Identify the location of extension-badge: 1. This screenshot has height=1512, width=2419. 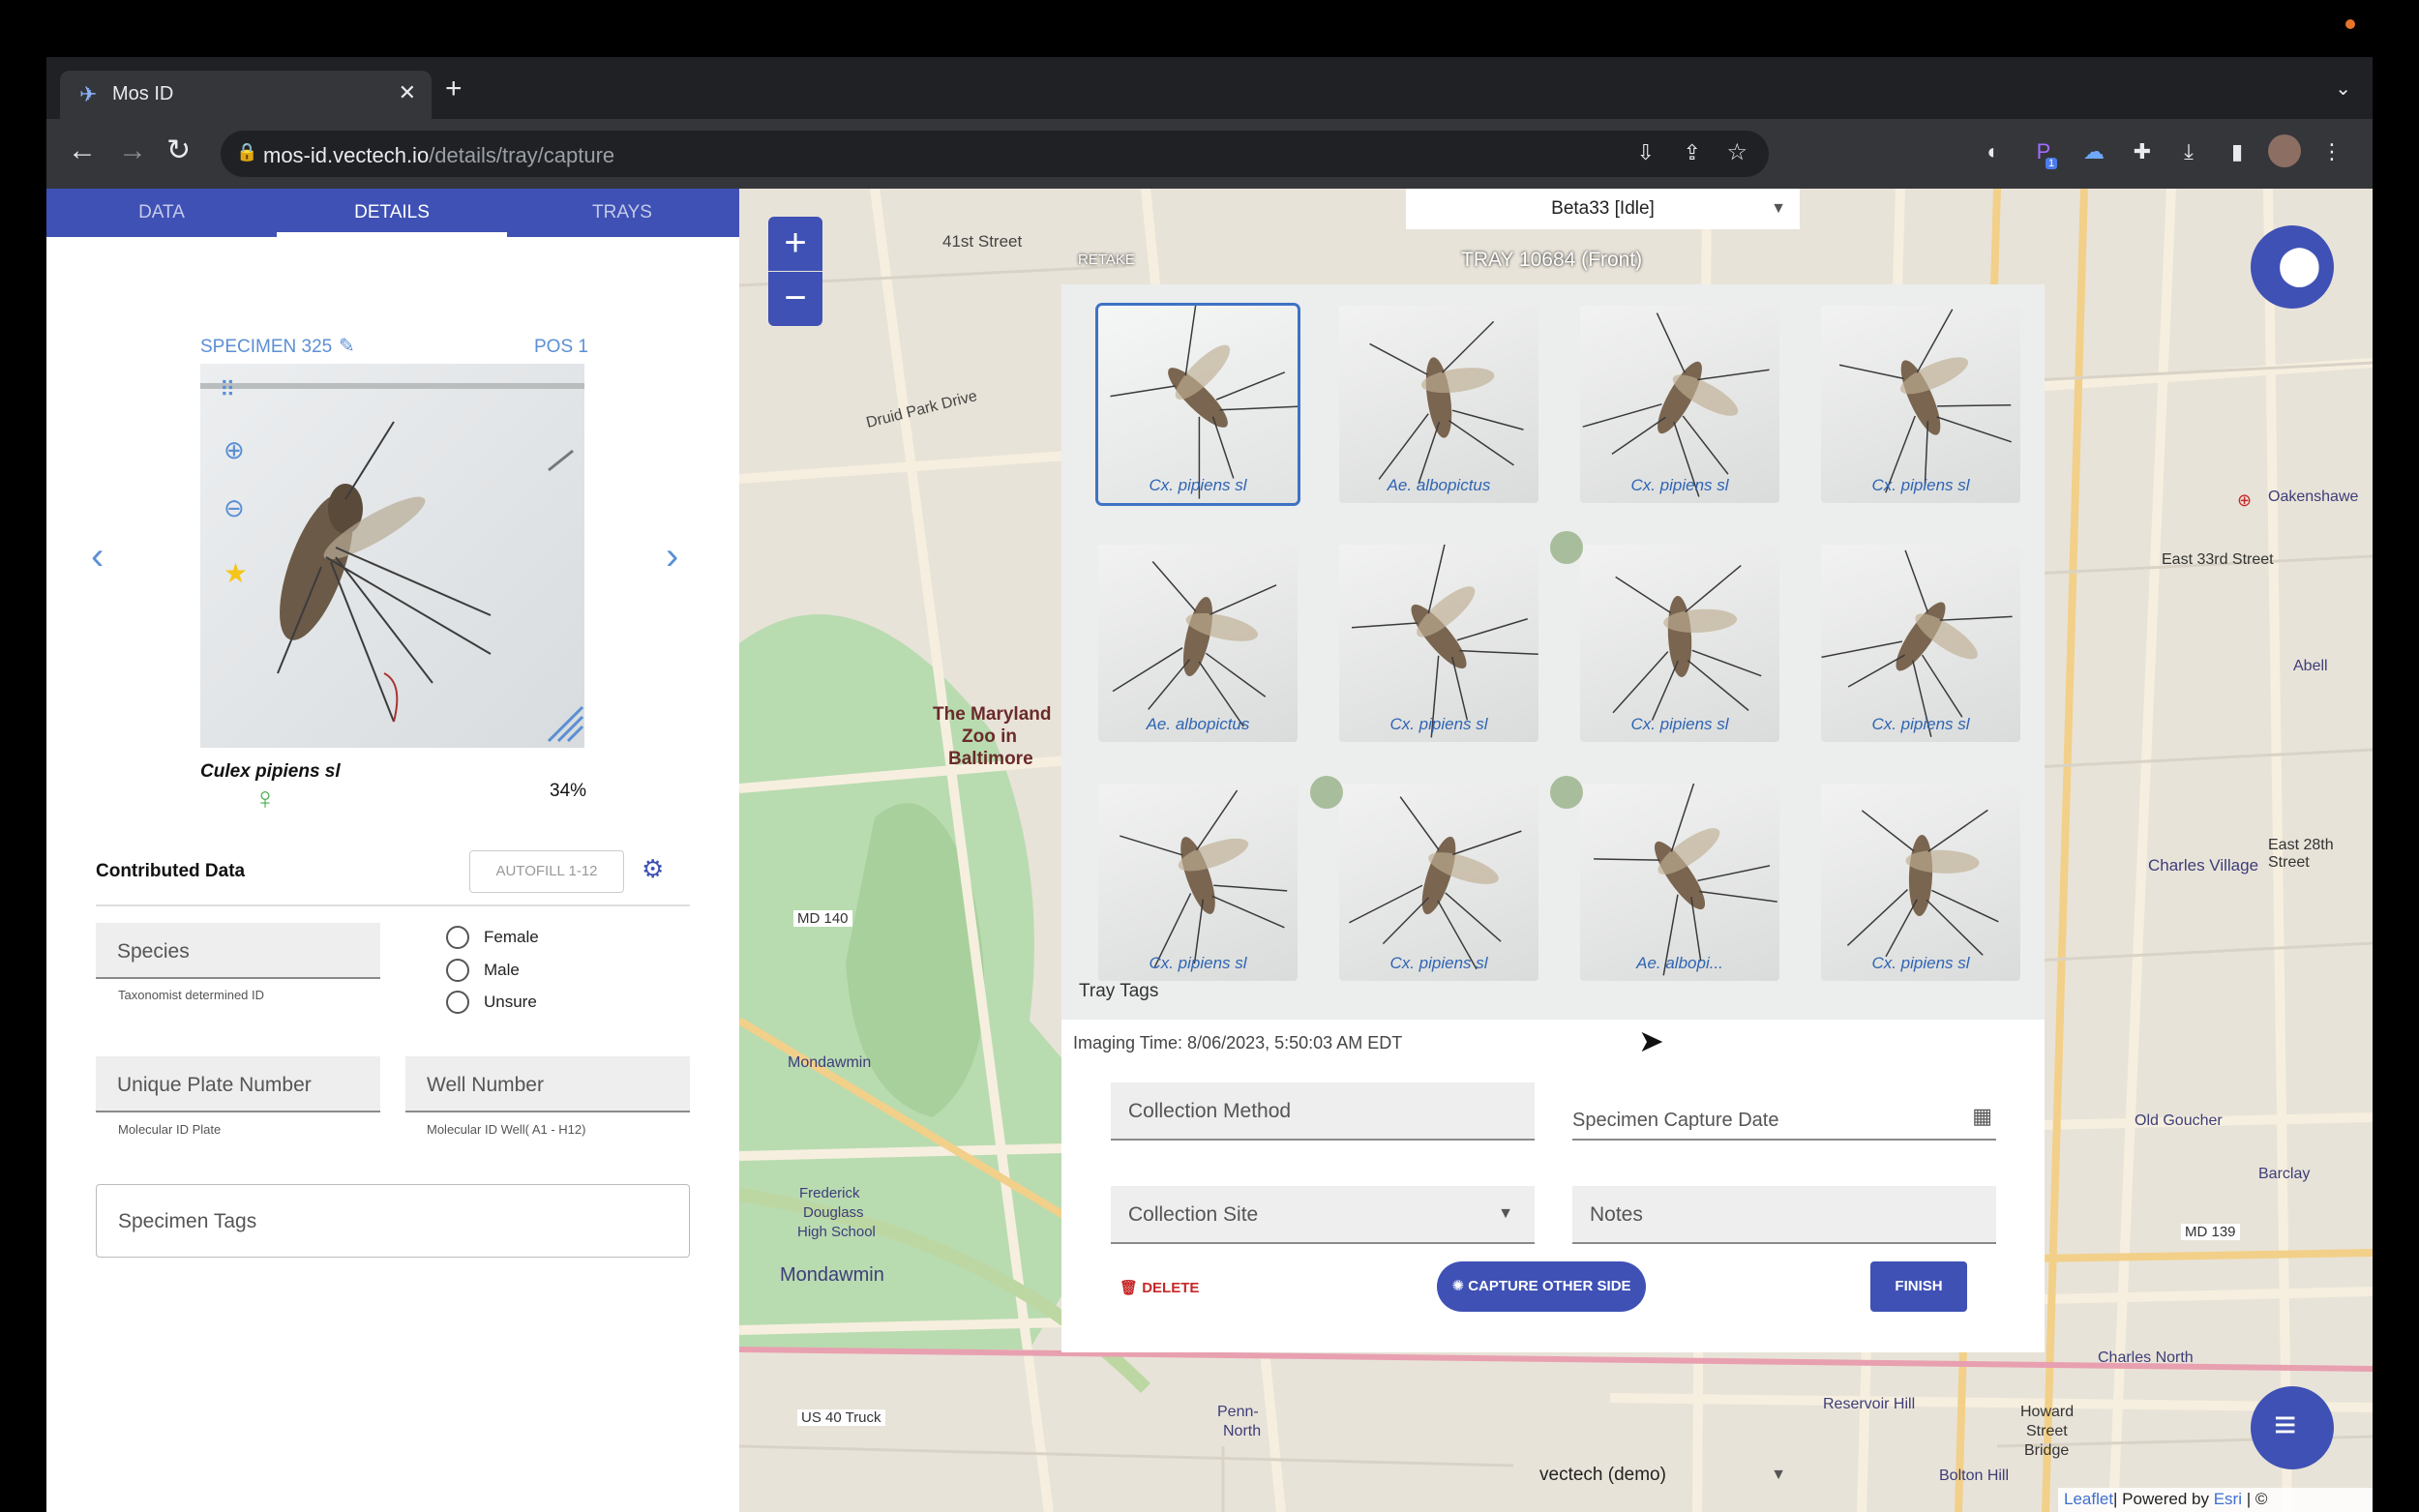
(2052, 163).